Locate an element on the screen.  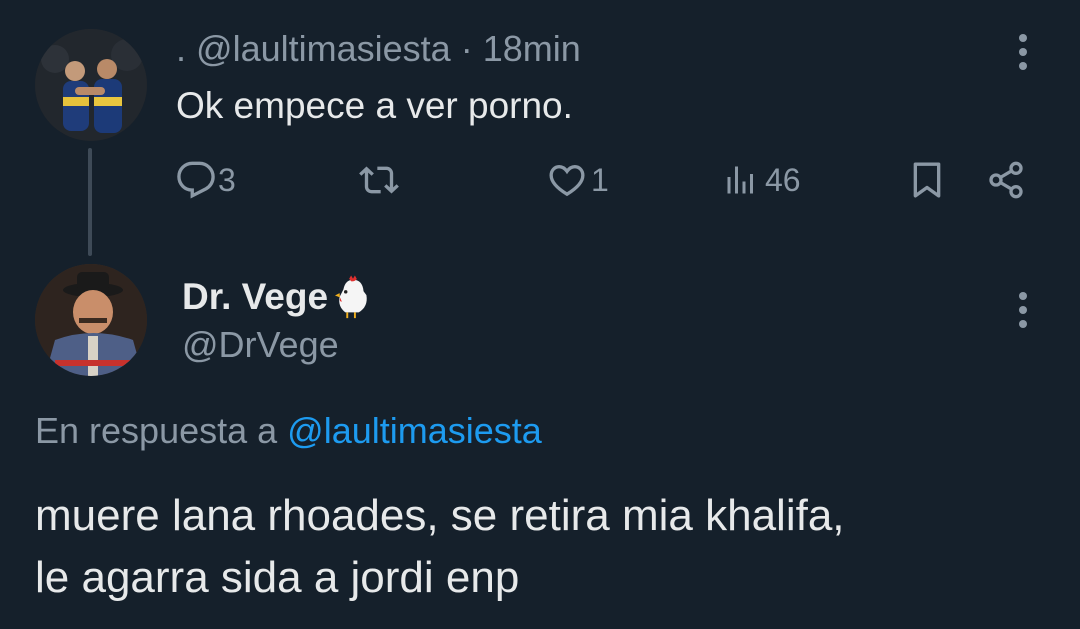
retweet-icon is located at coordinates (379, 180).